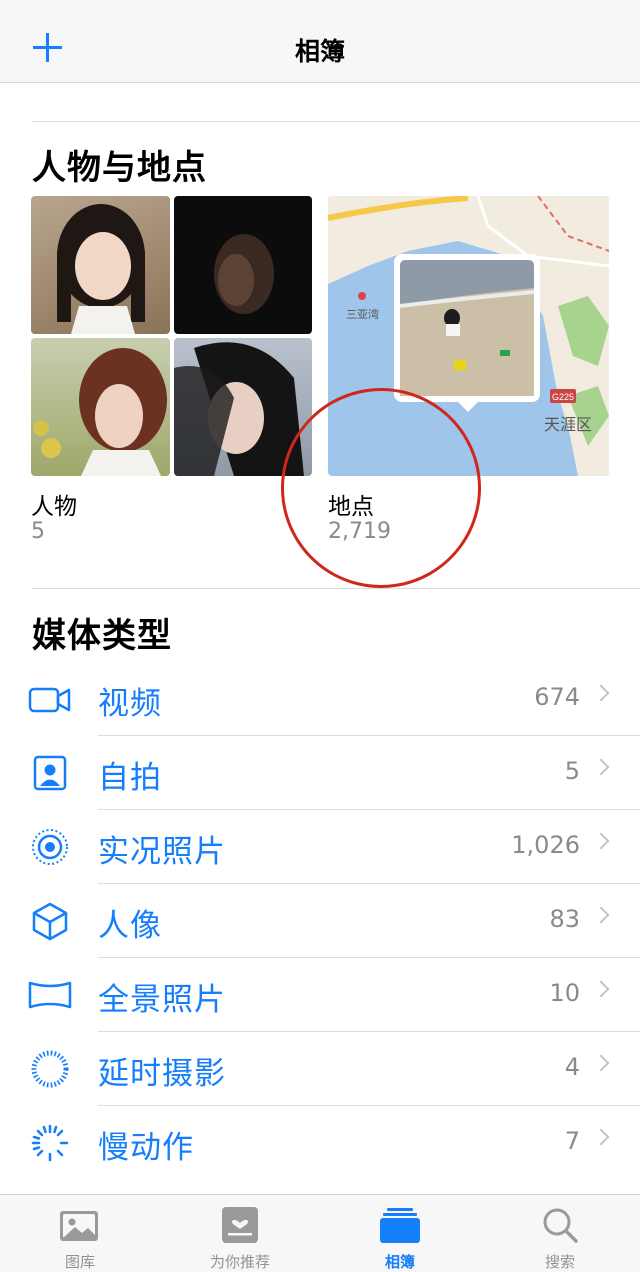  I want to click on media-row-portrait: 人像 83, so click(320, 921).